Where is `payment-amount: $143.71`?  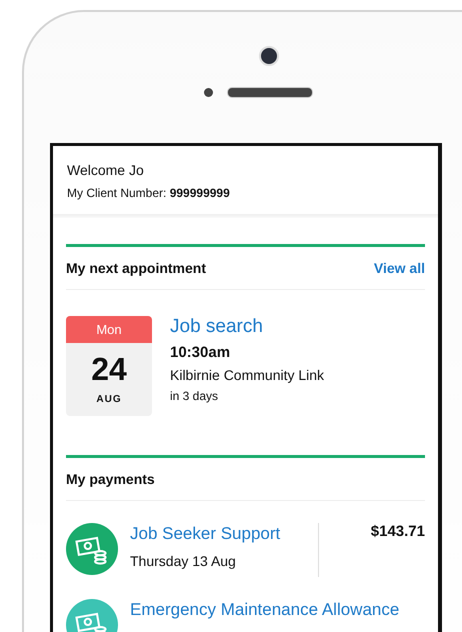
payment-amount: $143.71 is located at coordinates (397, 531).